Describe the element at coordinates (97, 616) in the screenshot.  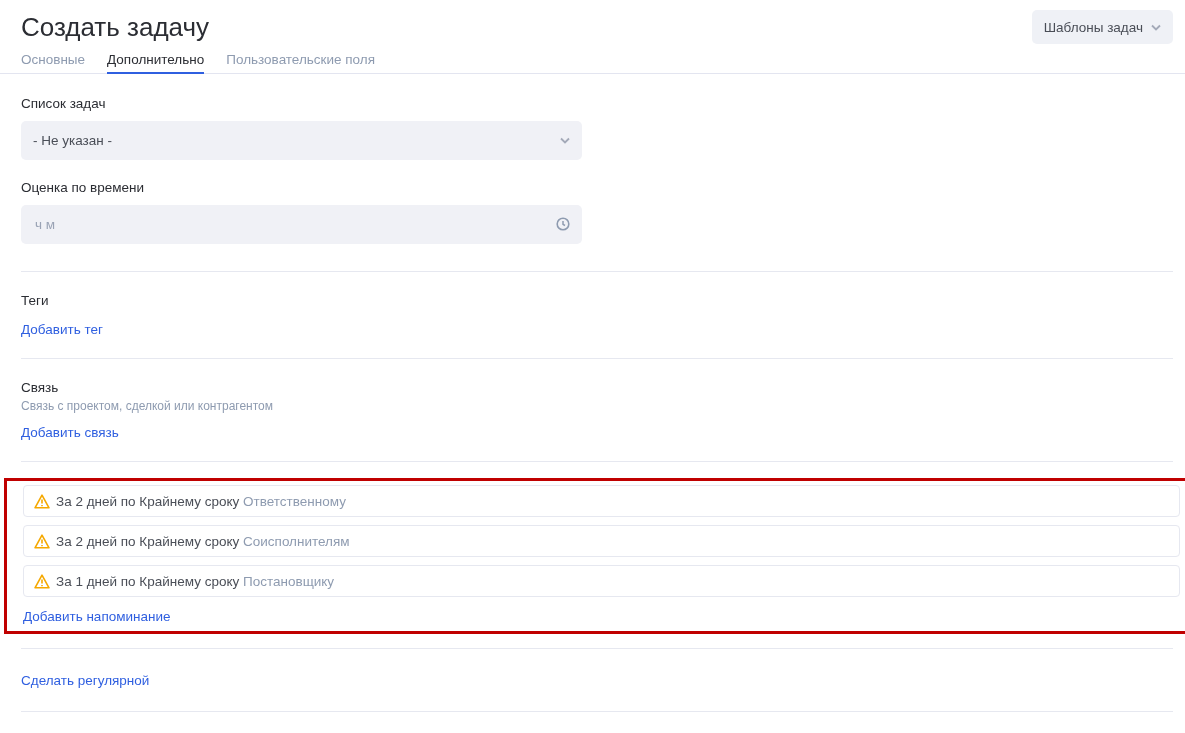
I see `add-reminder-link: Добавить напоминание` at that location.